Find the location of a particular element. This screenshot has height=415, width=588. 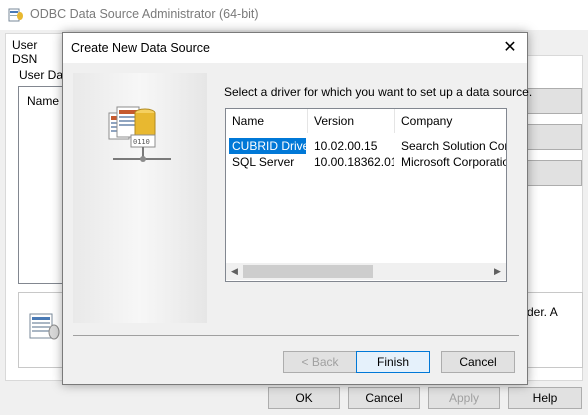

scrollbar-thumb is located at coordinates (308, 271).